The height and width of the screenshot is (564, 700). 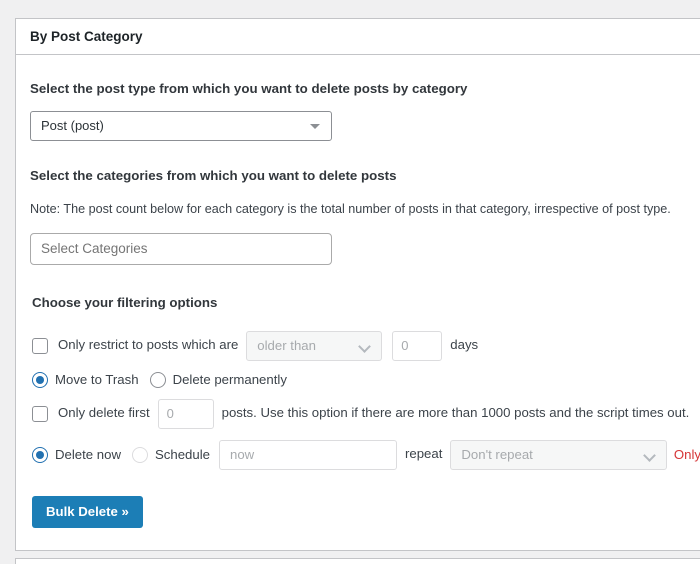 What do you see at coordinates (315, 126) in the screenshot?
I see `triangle-down-icon` at bounding box center [315, 126].